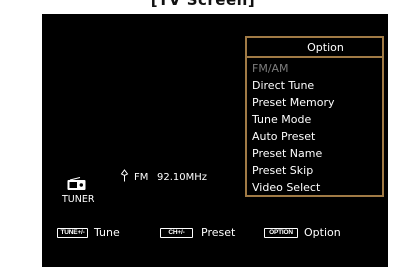 This screenshot has width=406, height=267. What do you see at coordinates (314, 85) in the screenshot?
I see `option-item-direct-tune: Direct Tune` at bounding box center [314, 85].